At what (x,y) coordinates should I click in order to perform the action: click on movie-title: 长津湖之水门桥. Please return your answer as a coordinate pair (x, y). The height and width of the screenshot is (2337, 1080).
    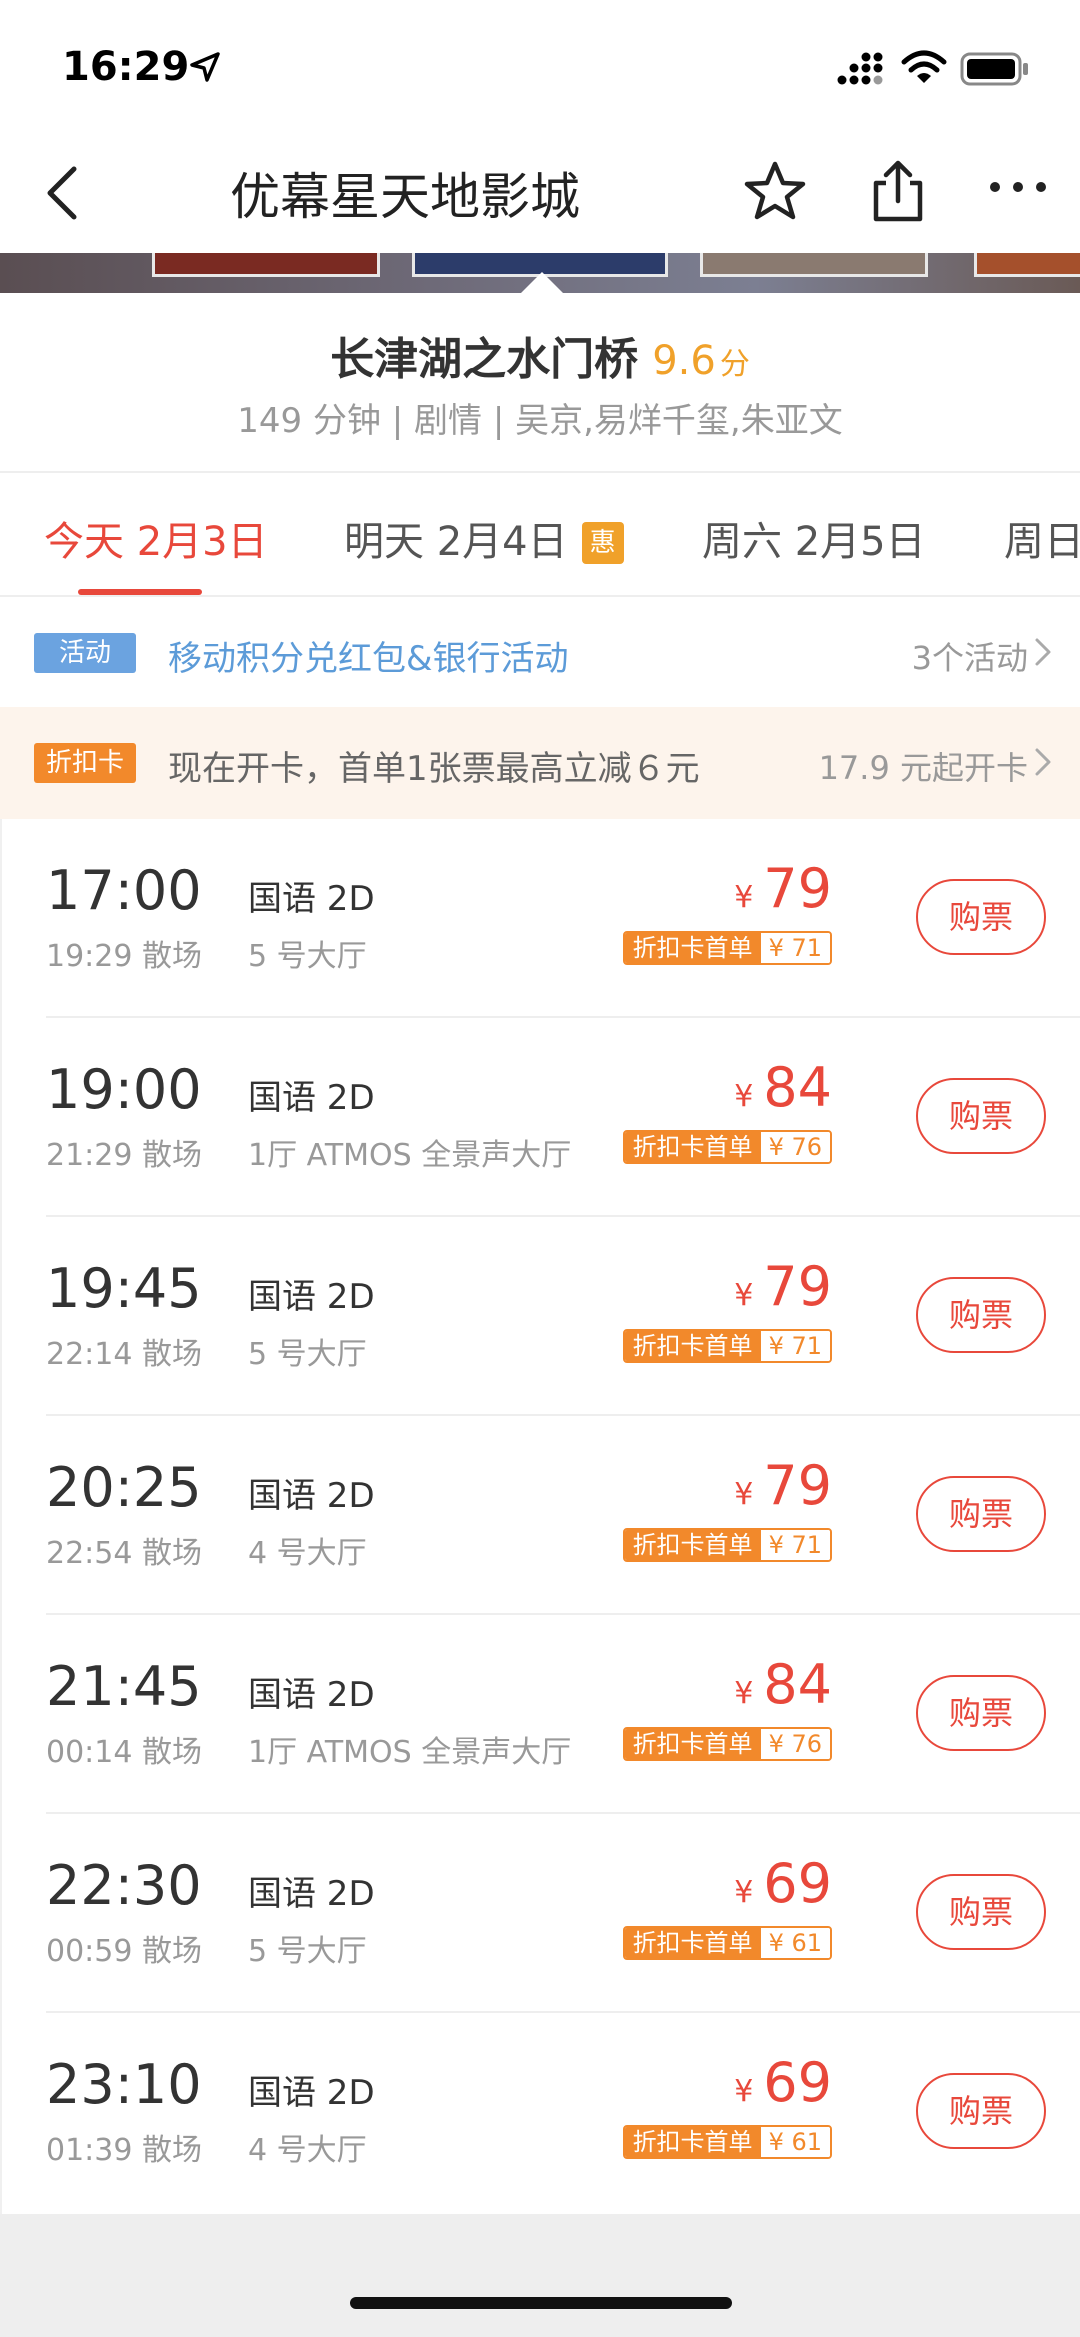
    Looking at the image, I should click on (484, 359).